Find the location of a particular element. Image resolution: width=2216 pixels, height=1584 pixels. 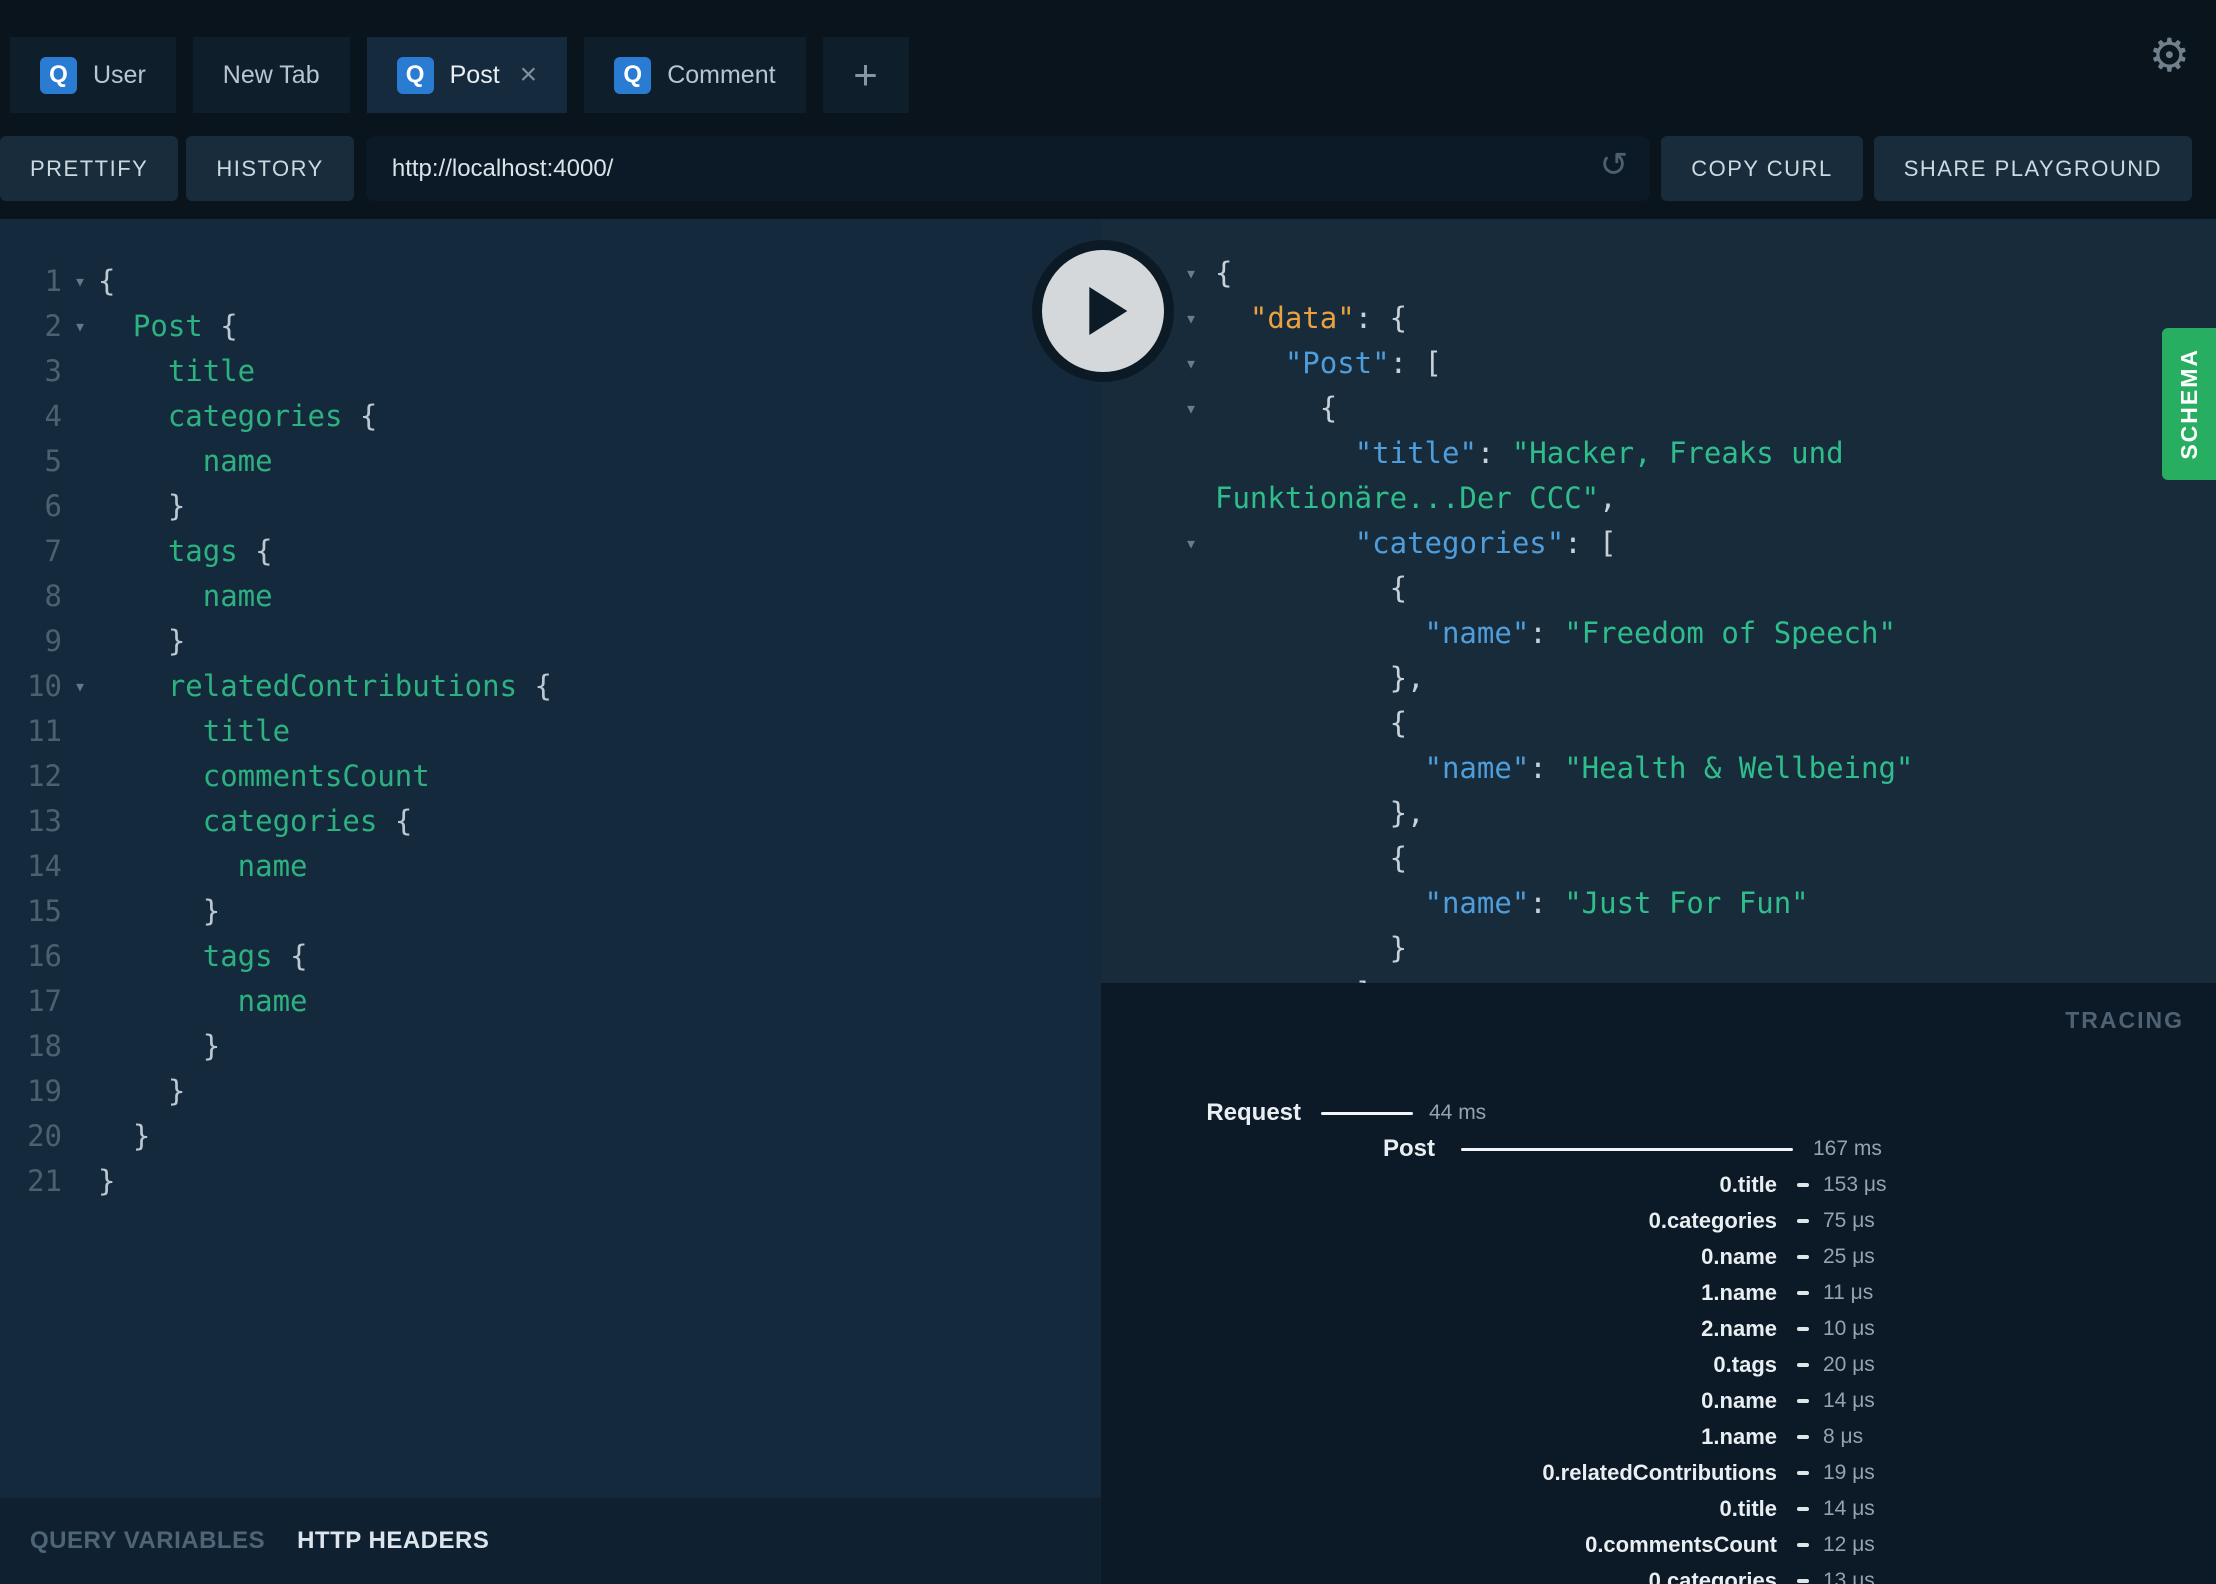

schema-side-tab: SCHEMA is located at coordinates (2189, 404).